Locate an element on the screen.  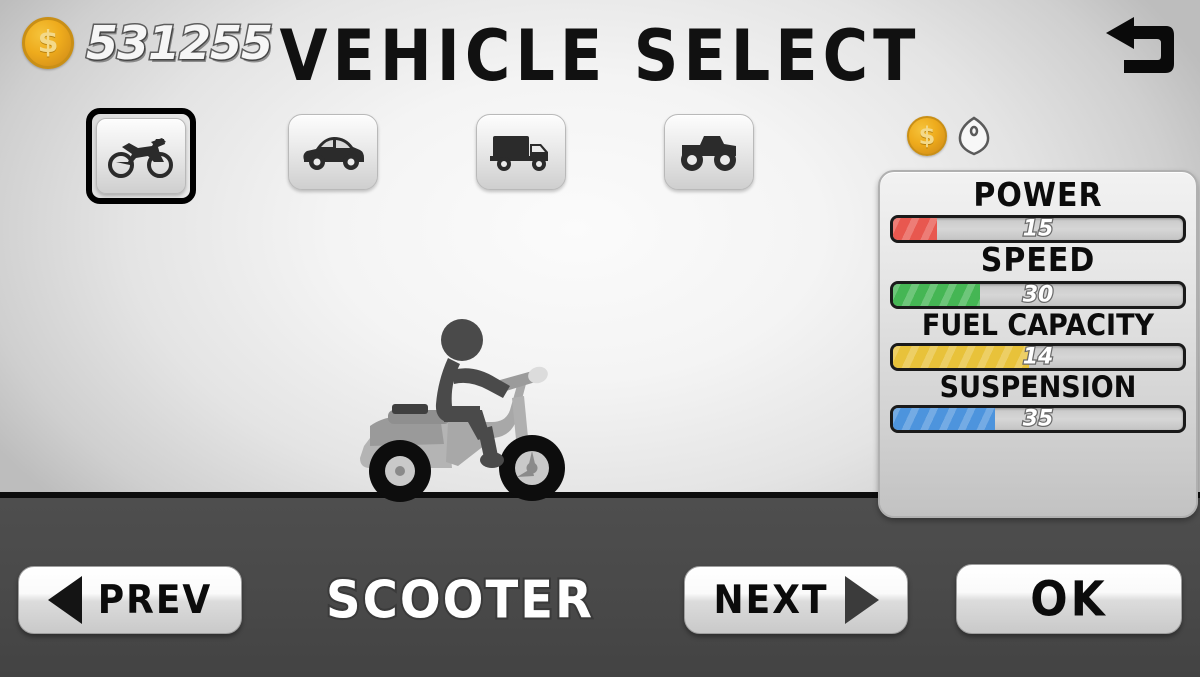
stat-label: SUSPENSION is located at coordinates (1038, 387).